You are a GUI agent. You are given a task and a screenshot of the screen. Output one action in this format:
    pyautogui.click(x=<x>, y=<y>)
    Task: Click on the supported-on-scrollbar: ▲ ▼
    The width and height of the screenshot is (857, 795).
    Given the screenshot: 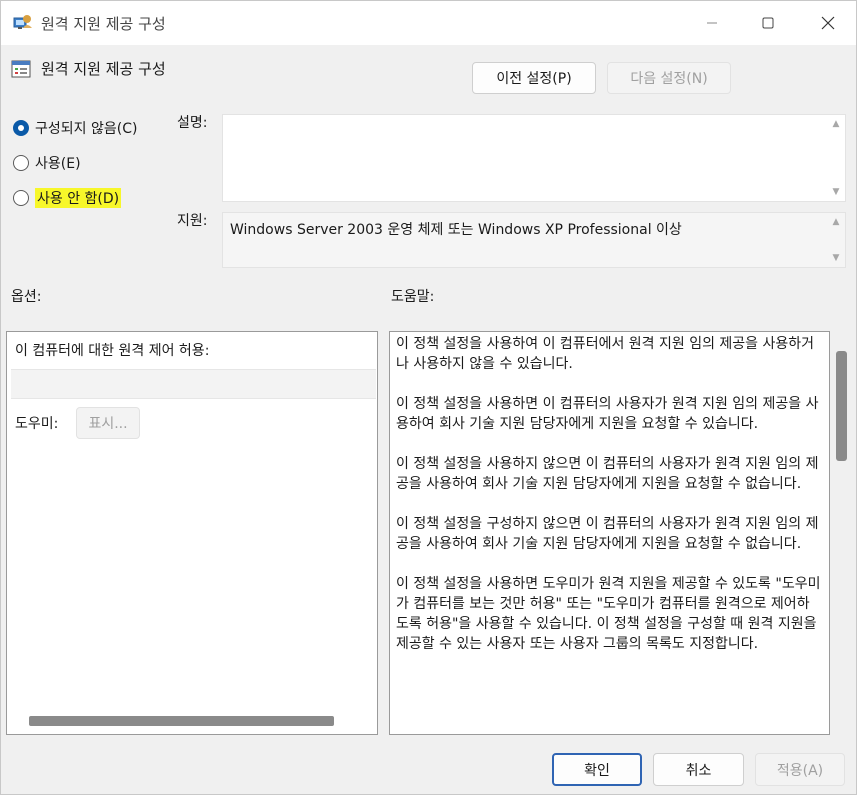 What is the action you would take?
    pyautogui.click(x=836, y=240)
    